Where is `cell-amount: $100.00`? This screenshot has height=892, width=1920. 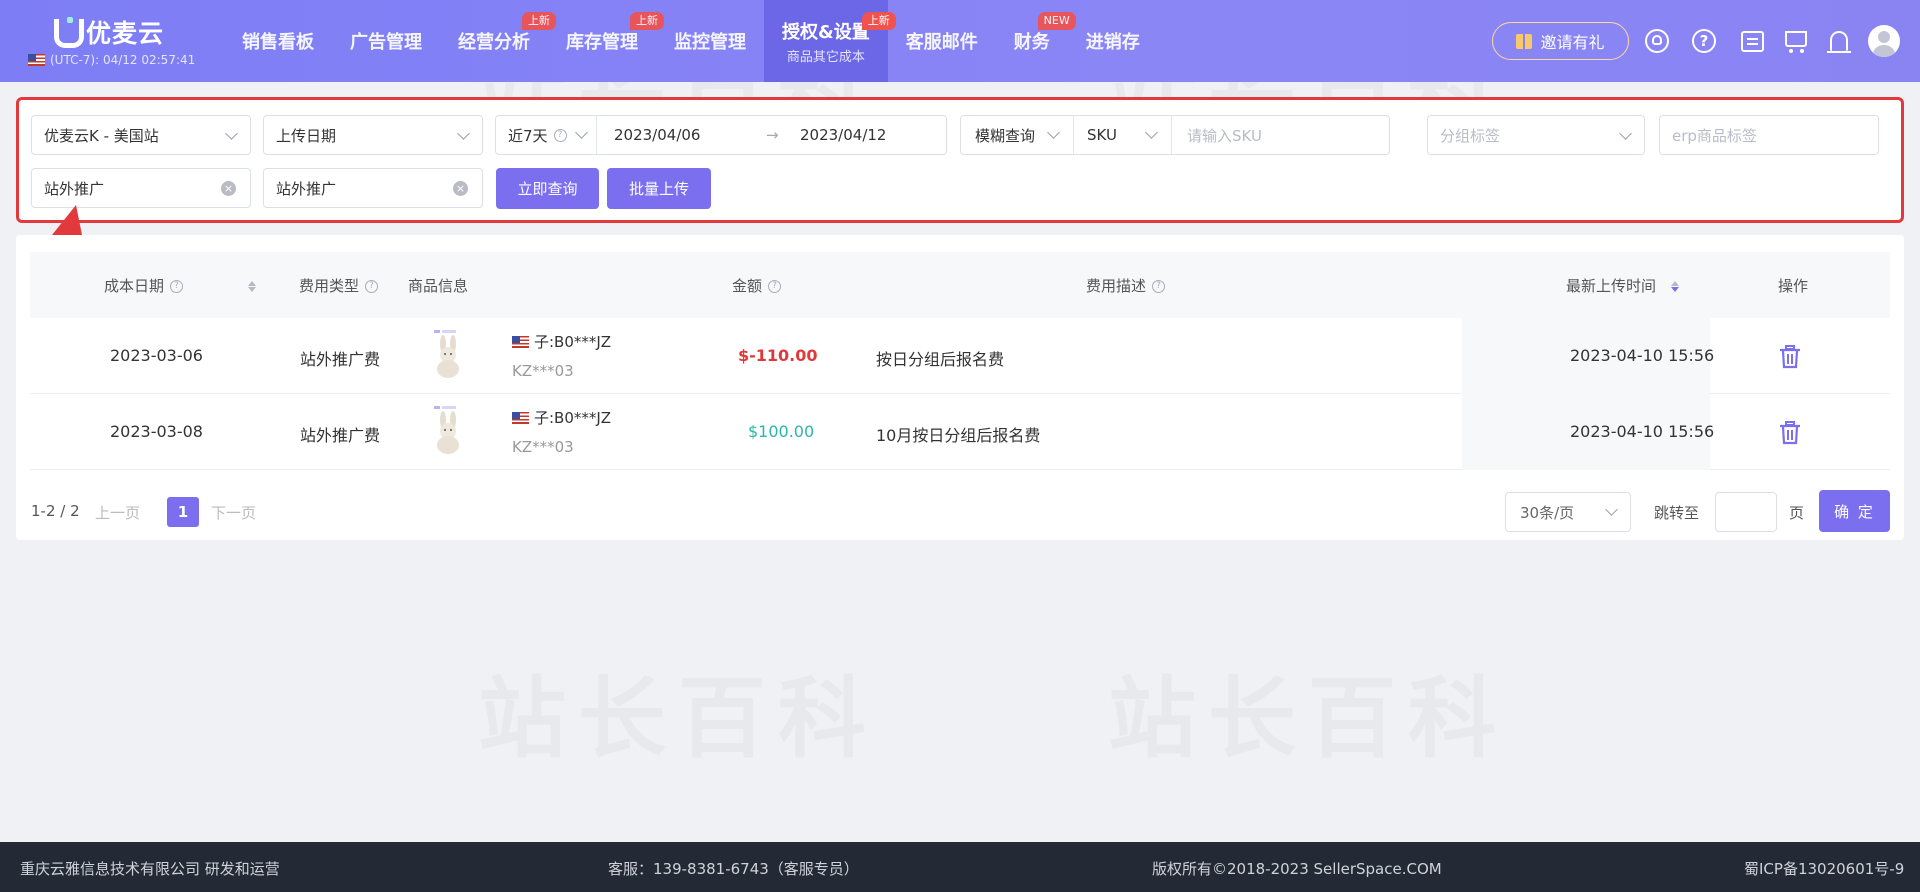
cell-amount: $100.00 is located at coordinates (781, 431).